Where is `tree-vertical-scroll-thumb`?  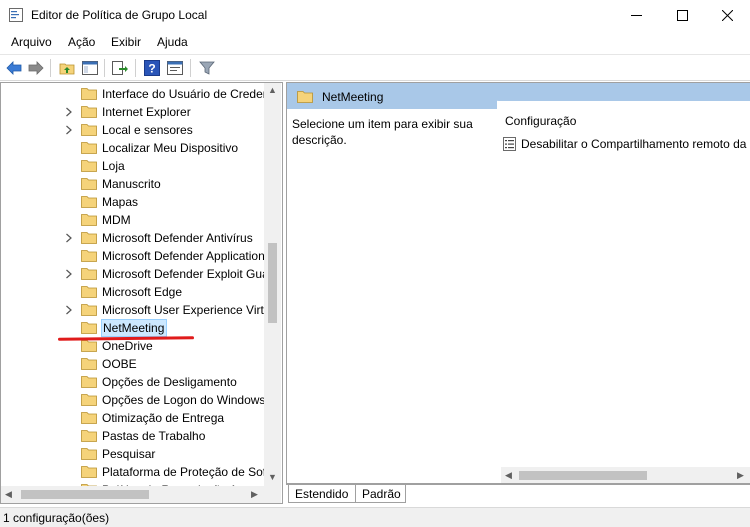
tree-vertical-scroll-thumb is located at coordinates (272, 283).